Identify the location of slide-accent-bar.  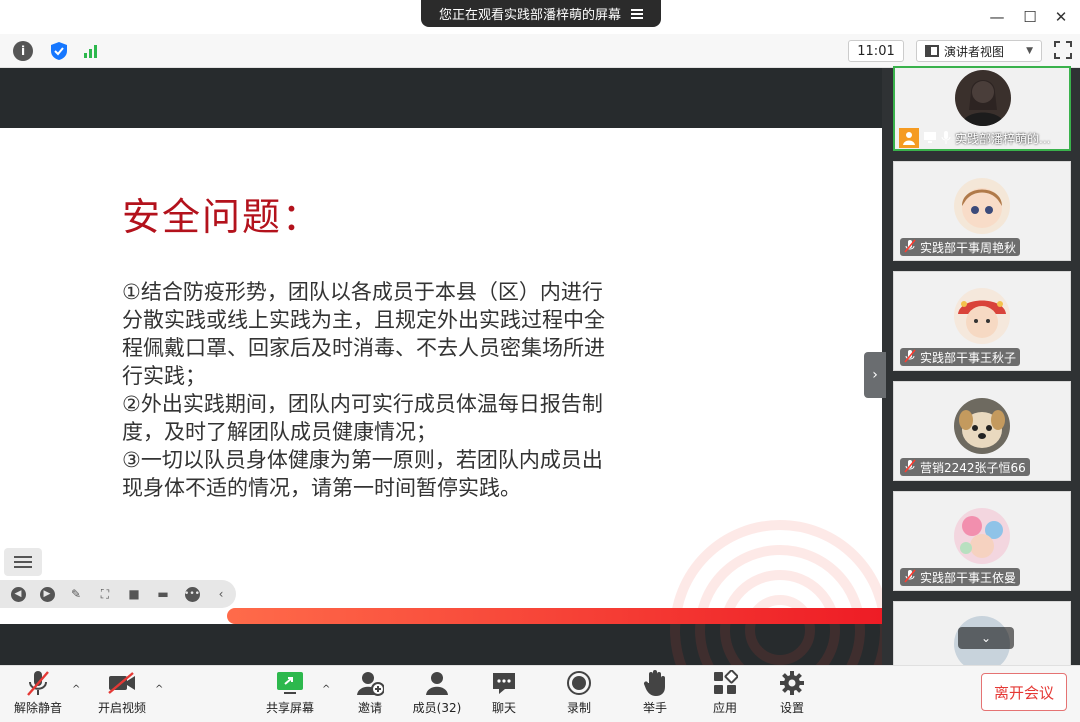
(554, 616).